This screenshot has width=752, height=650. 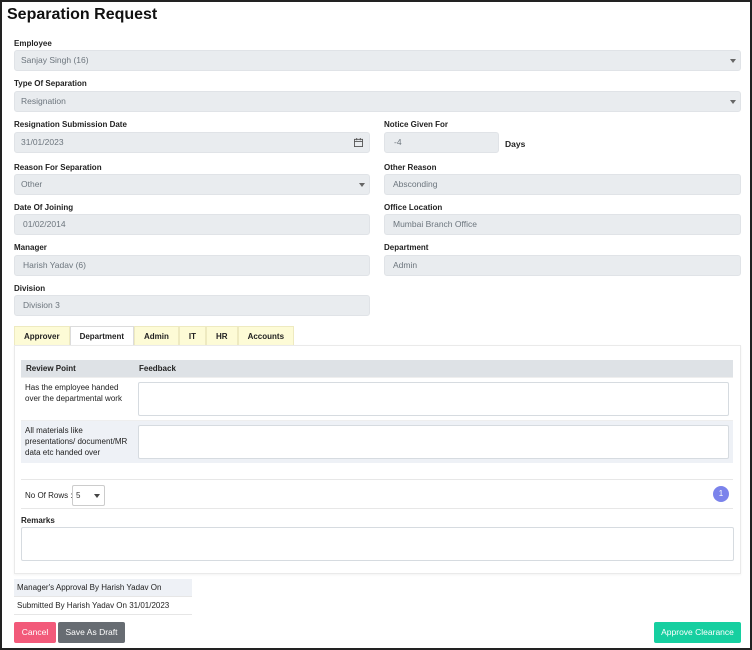 I want to click on division-label: Division, so click(x=30, y=288).